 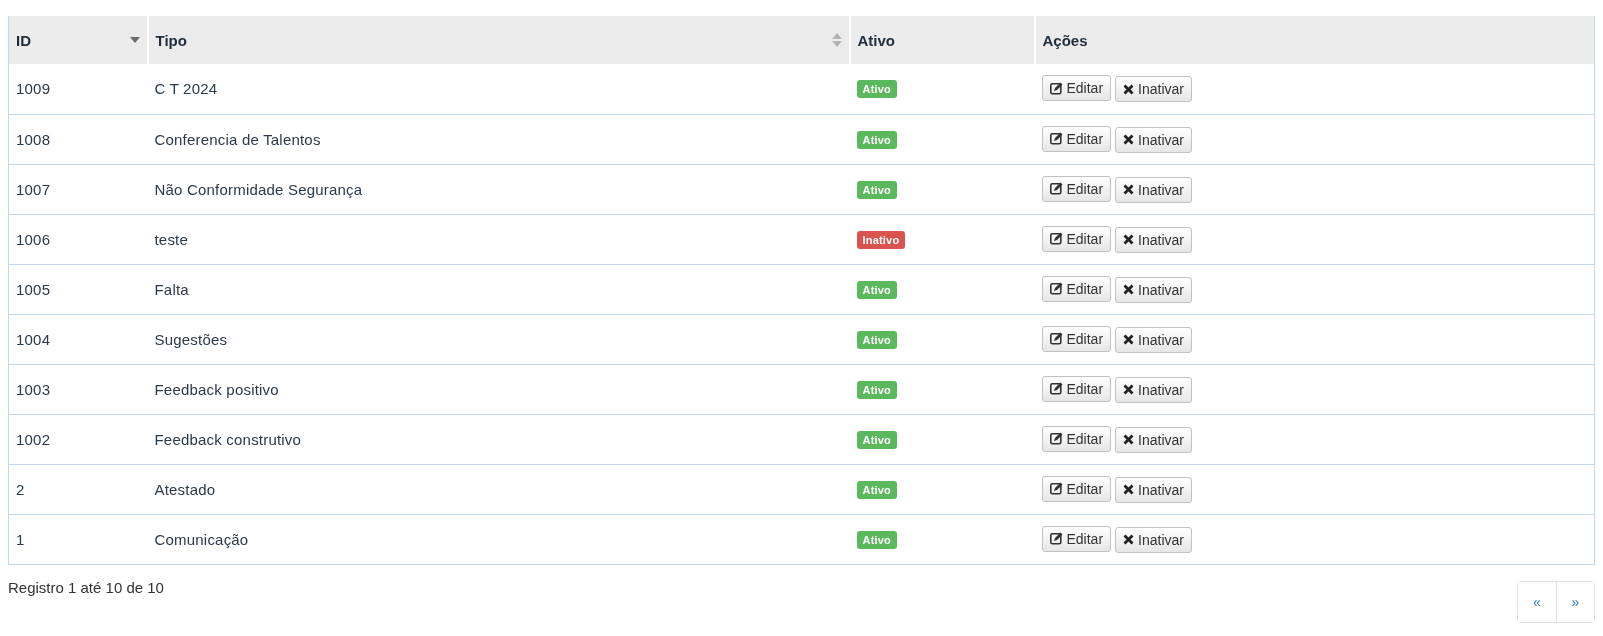 What do you see at coordinates (78, 389) in the screenshot?
I see `table-cell: 1003` at bounding box center [78, 389].